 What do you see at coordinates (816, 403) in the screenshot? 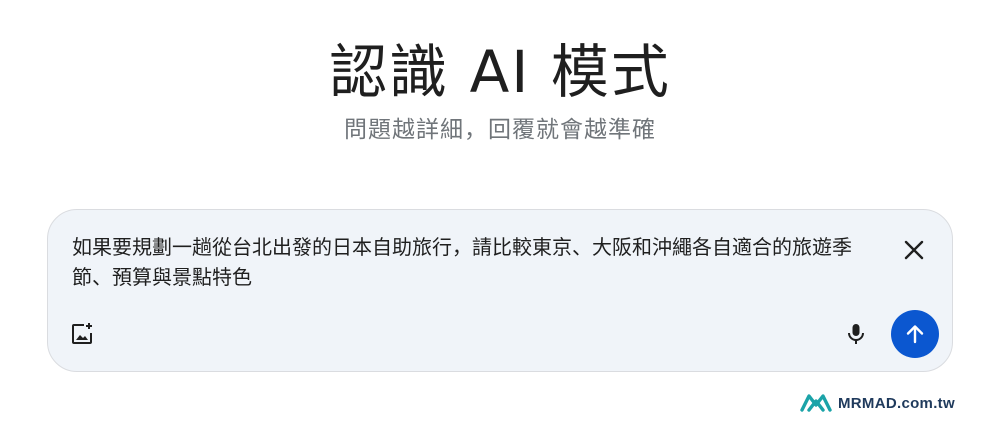
I see `mrmad-logo` at bounding box center [816, 403].